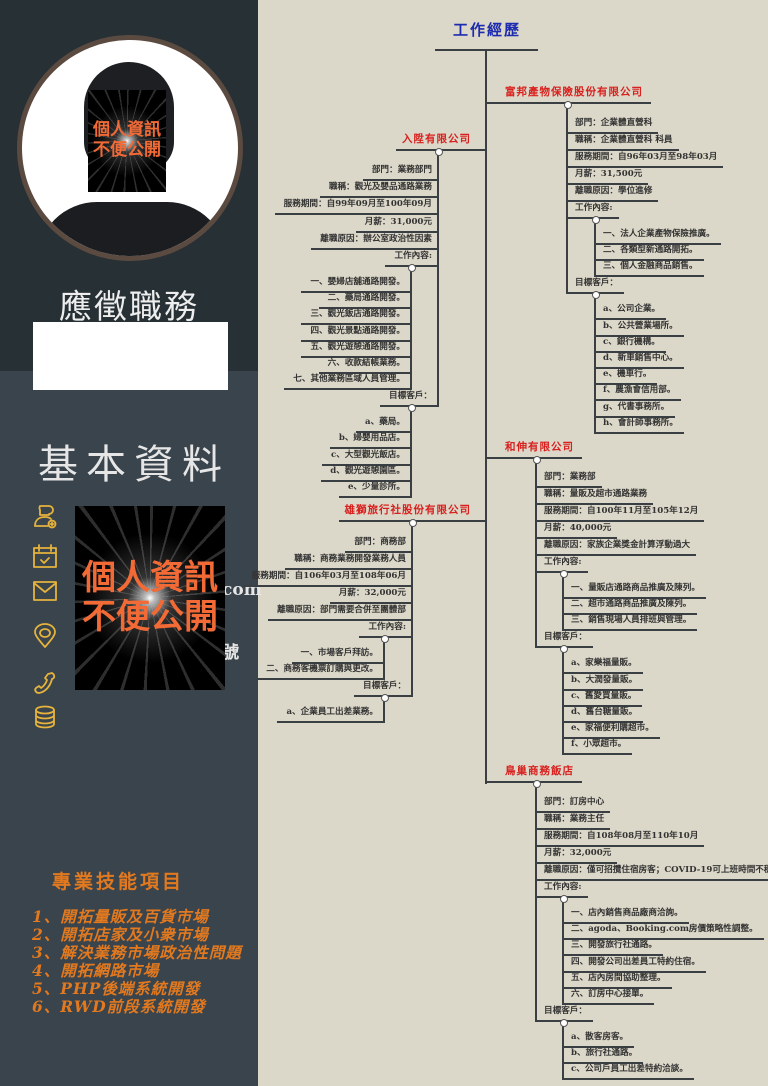 This screenshot has width=768, height=1086. I want to click on skills-title: 專業技能項目, so click(118, 882).